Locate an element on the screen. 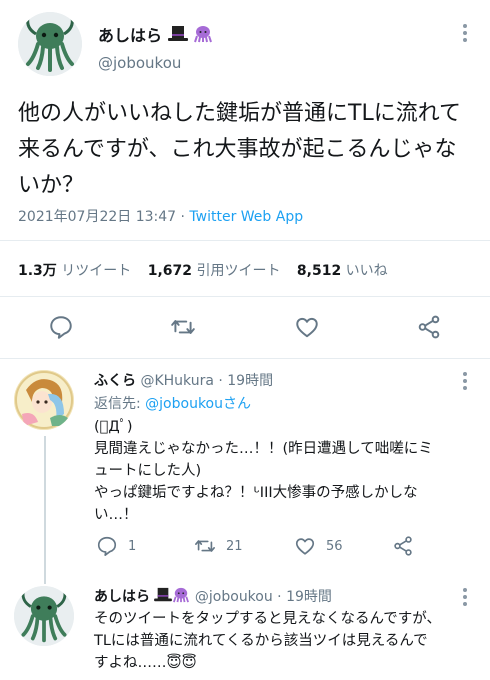 The image size is (490, 680). replying-to: 返信先: @joboukouさん is located at coordinates (172, 403).